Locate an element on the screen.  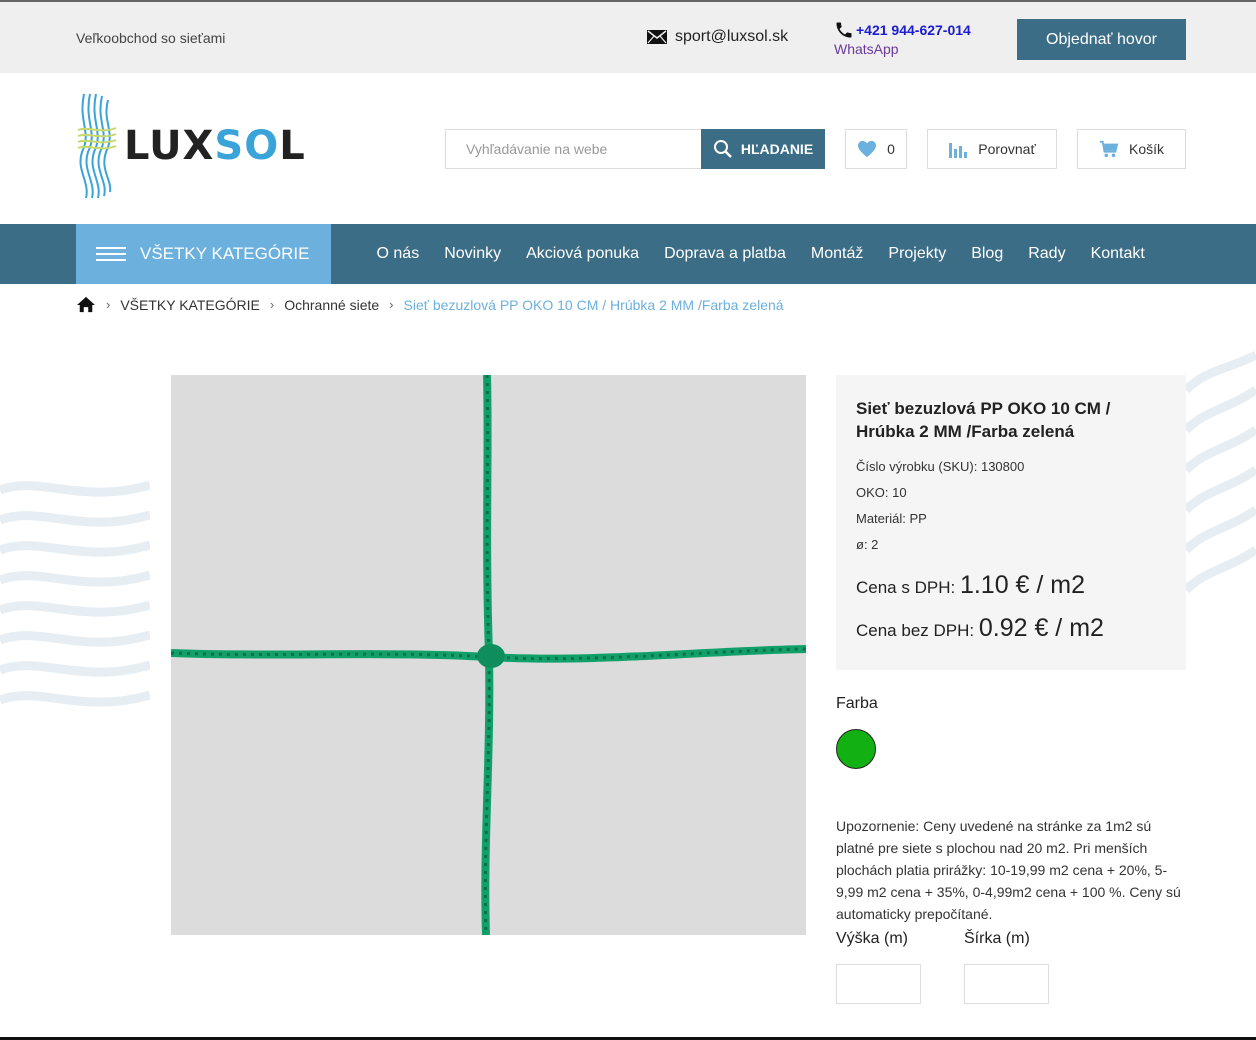
price-without-vat-value: 0.92 € / m2 is located at coordinates (1041, 628).